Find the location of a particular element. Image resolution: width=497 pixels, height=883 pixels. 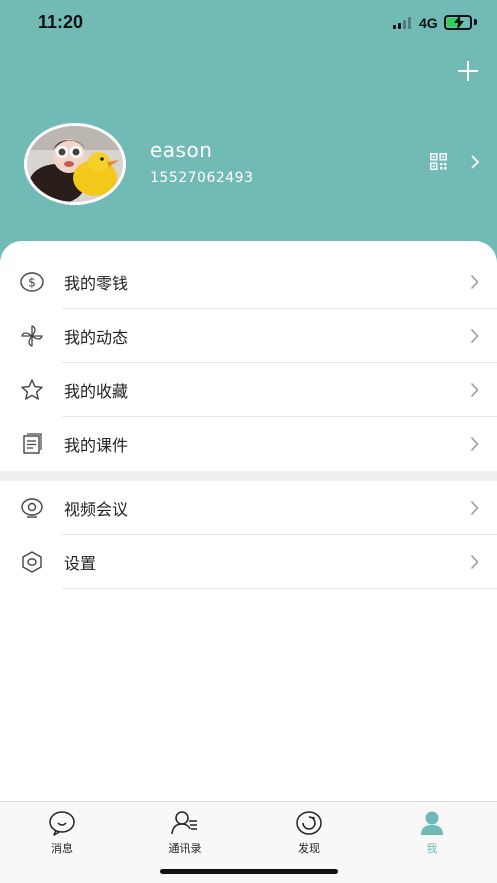

tab-messages: 消息 is located at coordinates (62, 835).